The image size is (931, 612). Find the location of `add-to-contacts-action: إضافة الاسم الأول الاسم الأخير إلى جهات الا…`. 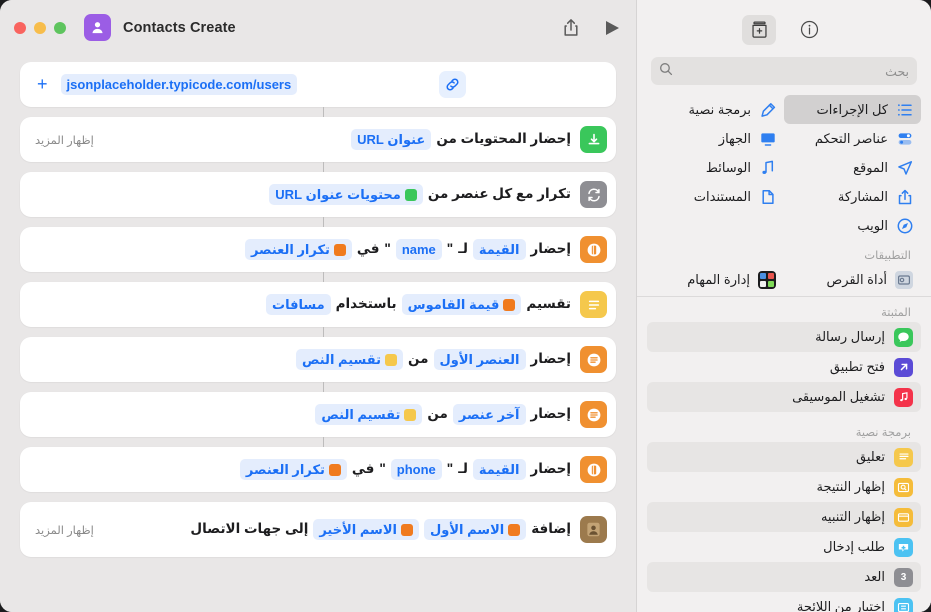

add-to-contacts-action: إضافة الاسم الأول الاسم الأخير إلى جهات الا… is located at coordinates (318, 529).